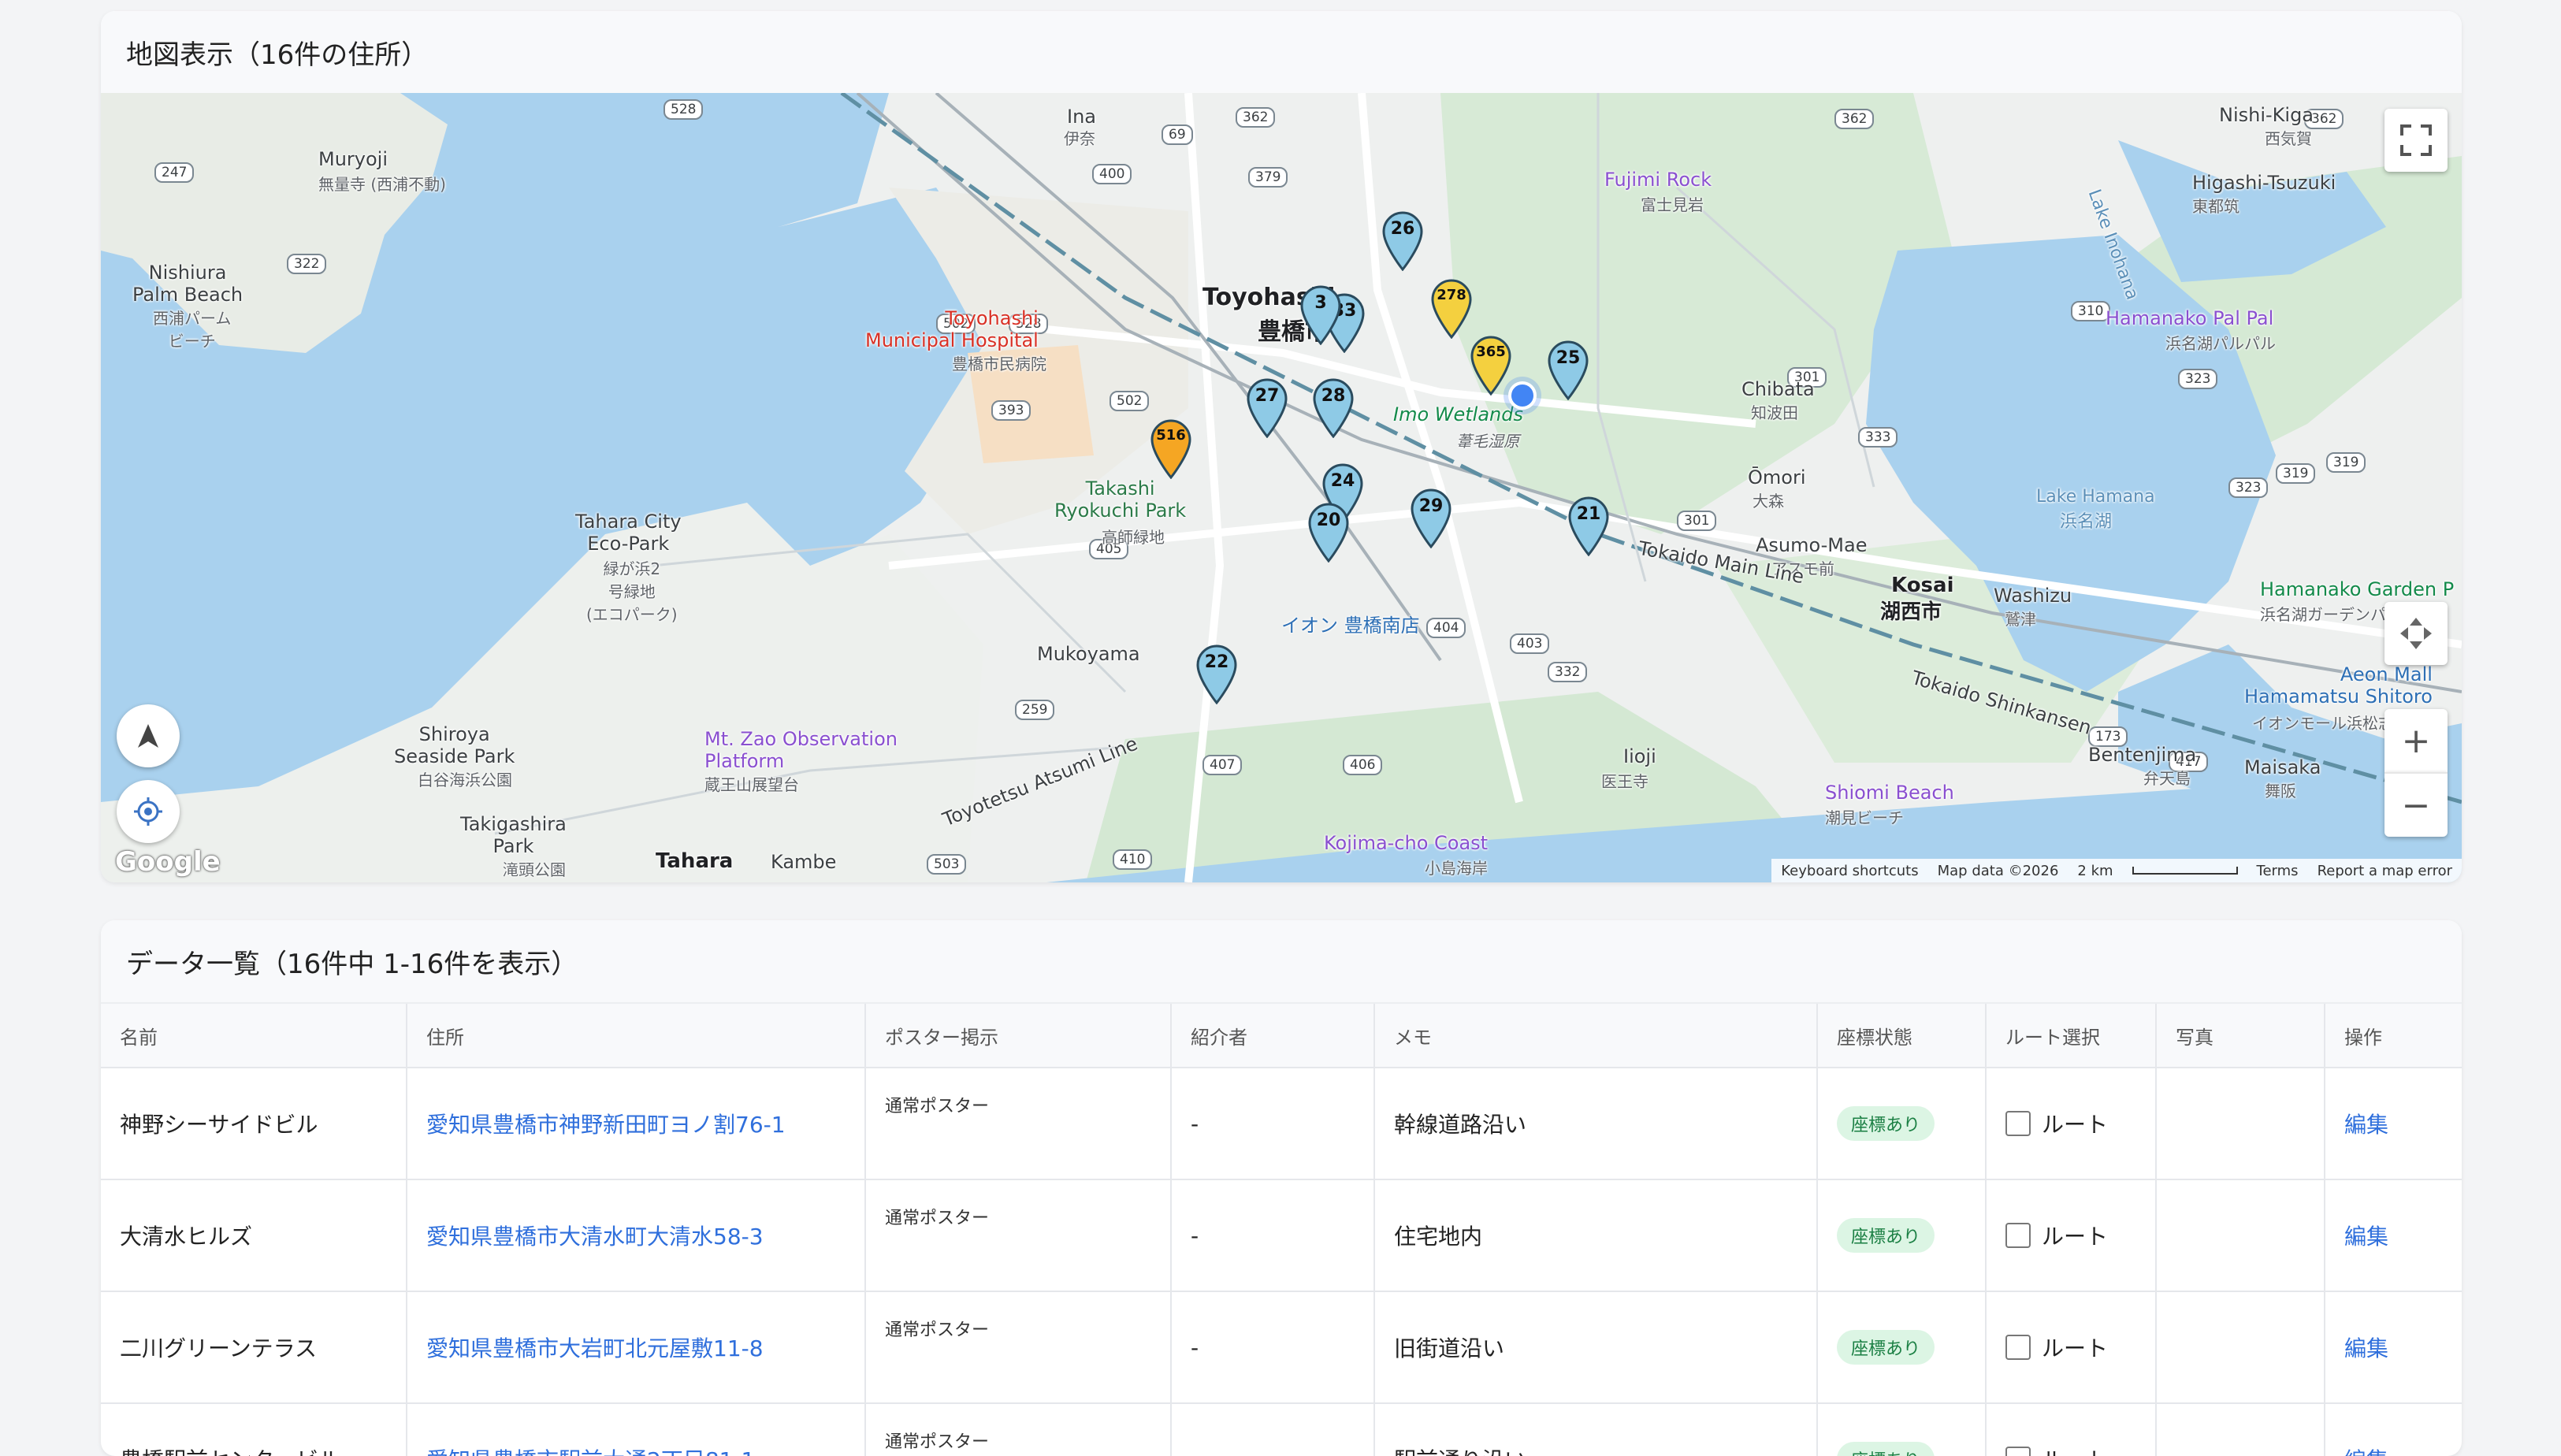 The image size is (2561, 1456). Describe the element at coordinates (2071, 1036) in the screenshot. I see `column-header-route-select: ルート選択` at that location.